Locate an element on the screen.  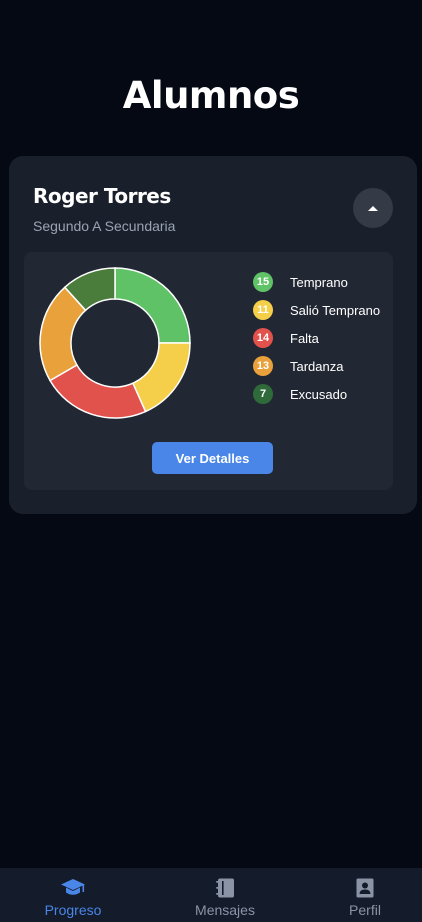
legend-count-badge: 14 is located at coordinates (263, 338).